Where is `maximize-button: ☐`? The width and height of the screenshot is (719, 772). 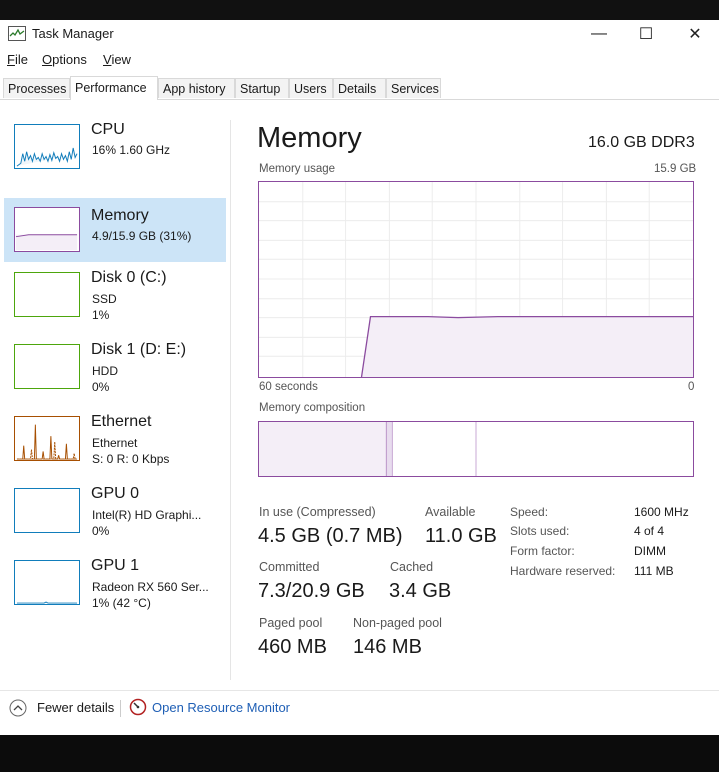 maximize-button: ☐ is located at coordinates (646, 34).